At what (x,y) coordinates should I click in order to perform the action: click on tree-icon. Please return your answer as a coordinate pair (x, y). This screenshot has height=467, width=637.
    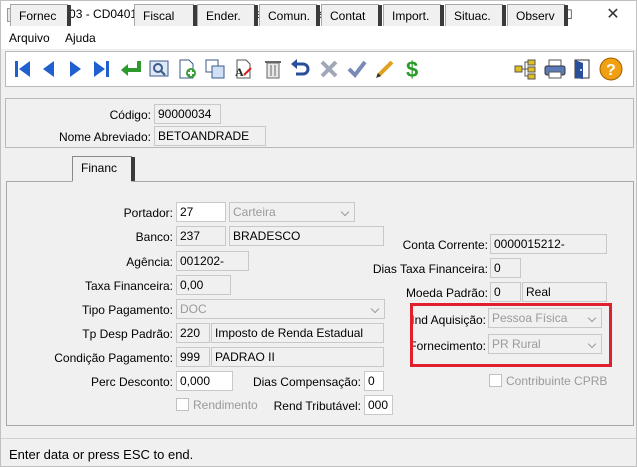
    Looking at the image, I should click on (525, 69).